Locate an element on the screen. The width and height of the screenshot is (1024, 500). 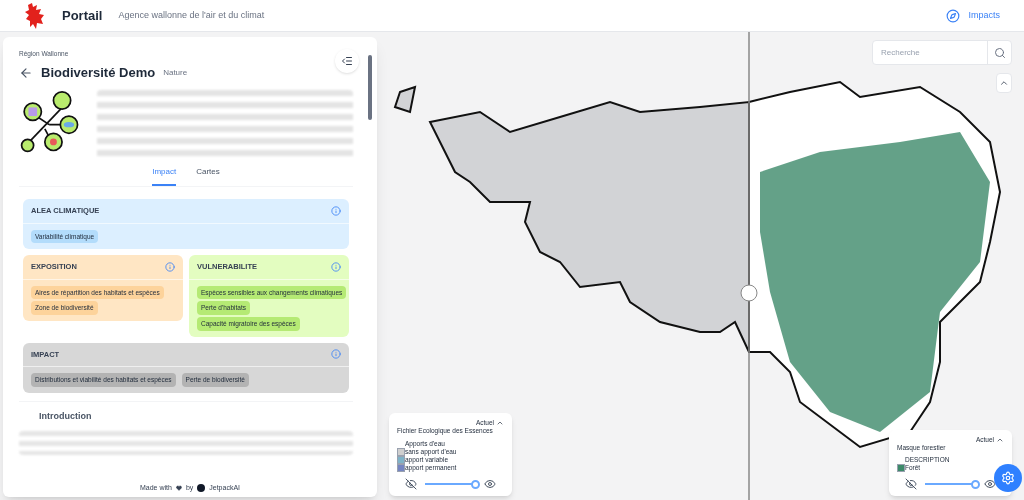
agency-name: Agence wallonne de l'air et du climat is located at coordinates (191, 15).